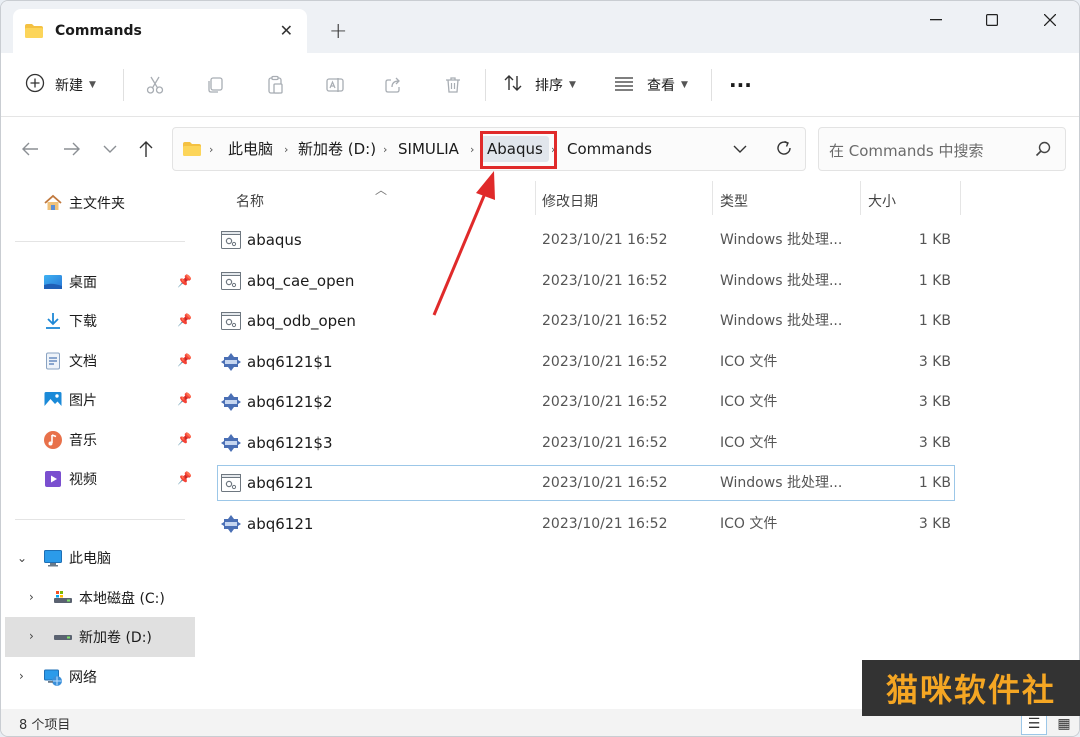 The height and width of the screenshot is (737, 1080). What do you see at coordinates (290, 362) in the screenshot?
I see `file-name: abq6121$1` at bounding box center [290, 362].